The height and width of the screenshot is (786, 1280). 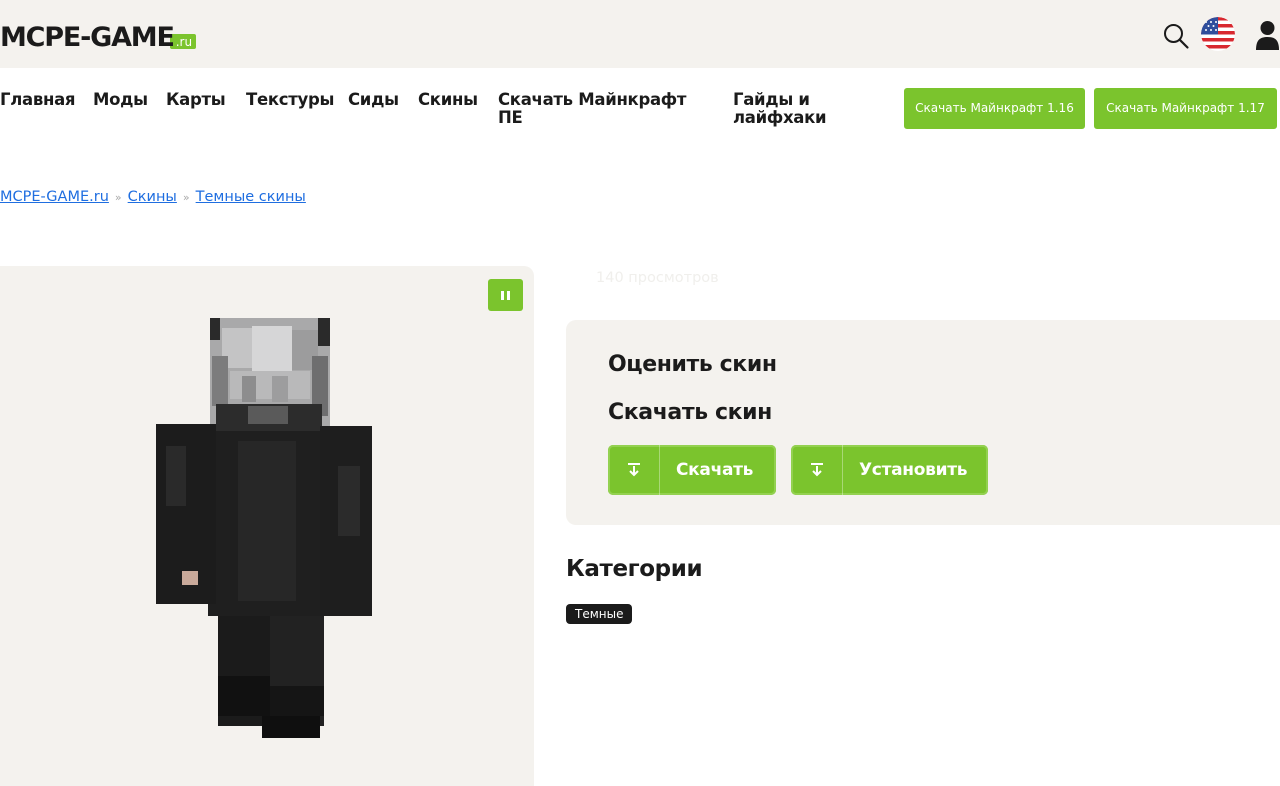 I want to click on breadcrumb-dark-skins: Темные скины, so click(x=251, y=197).